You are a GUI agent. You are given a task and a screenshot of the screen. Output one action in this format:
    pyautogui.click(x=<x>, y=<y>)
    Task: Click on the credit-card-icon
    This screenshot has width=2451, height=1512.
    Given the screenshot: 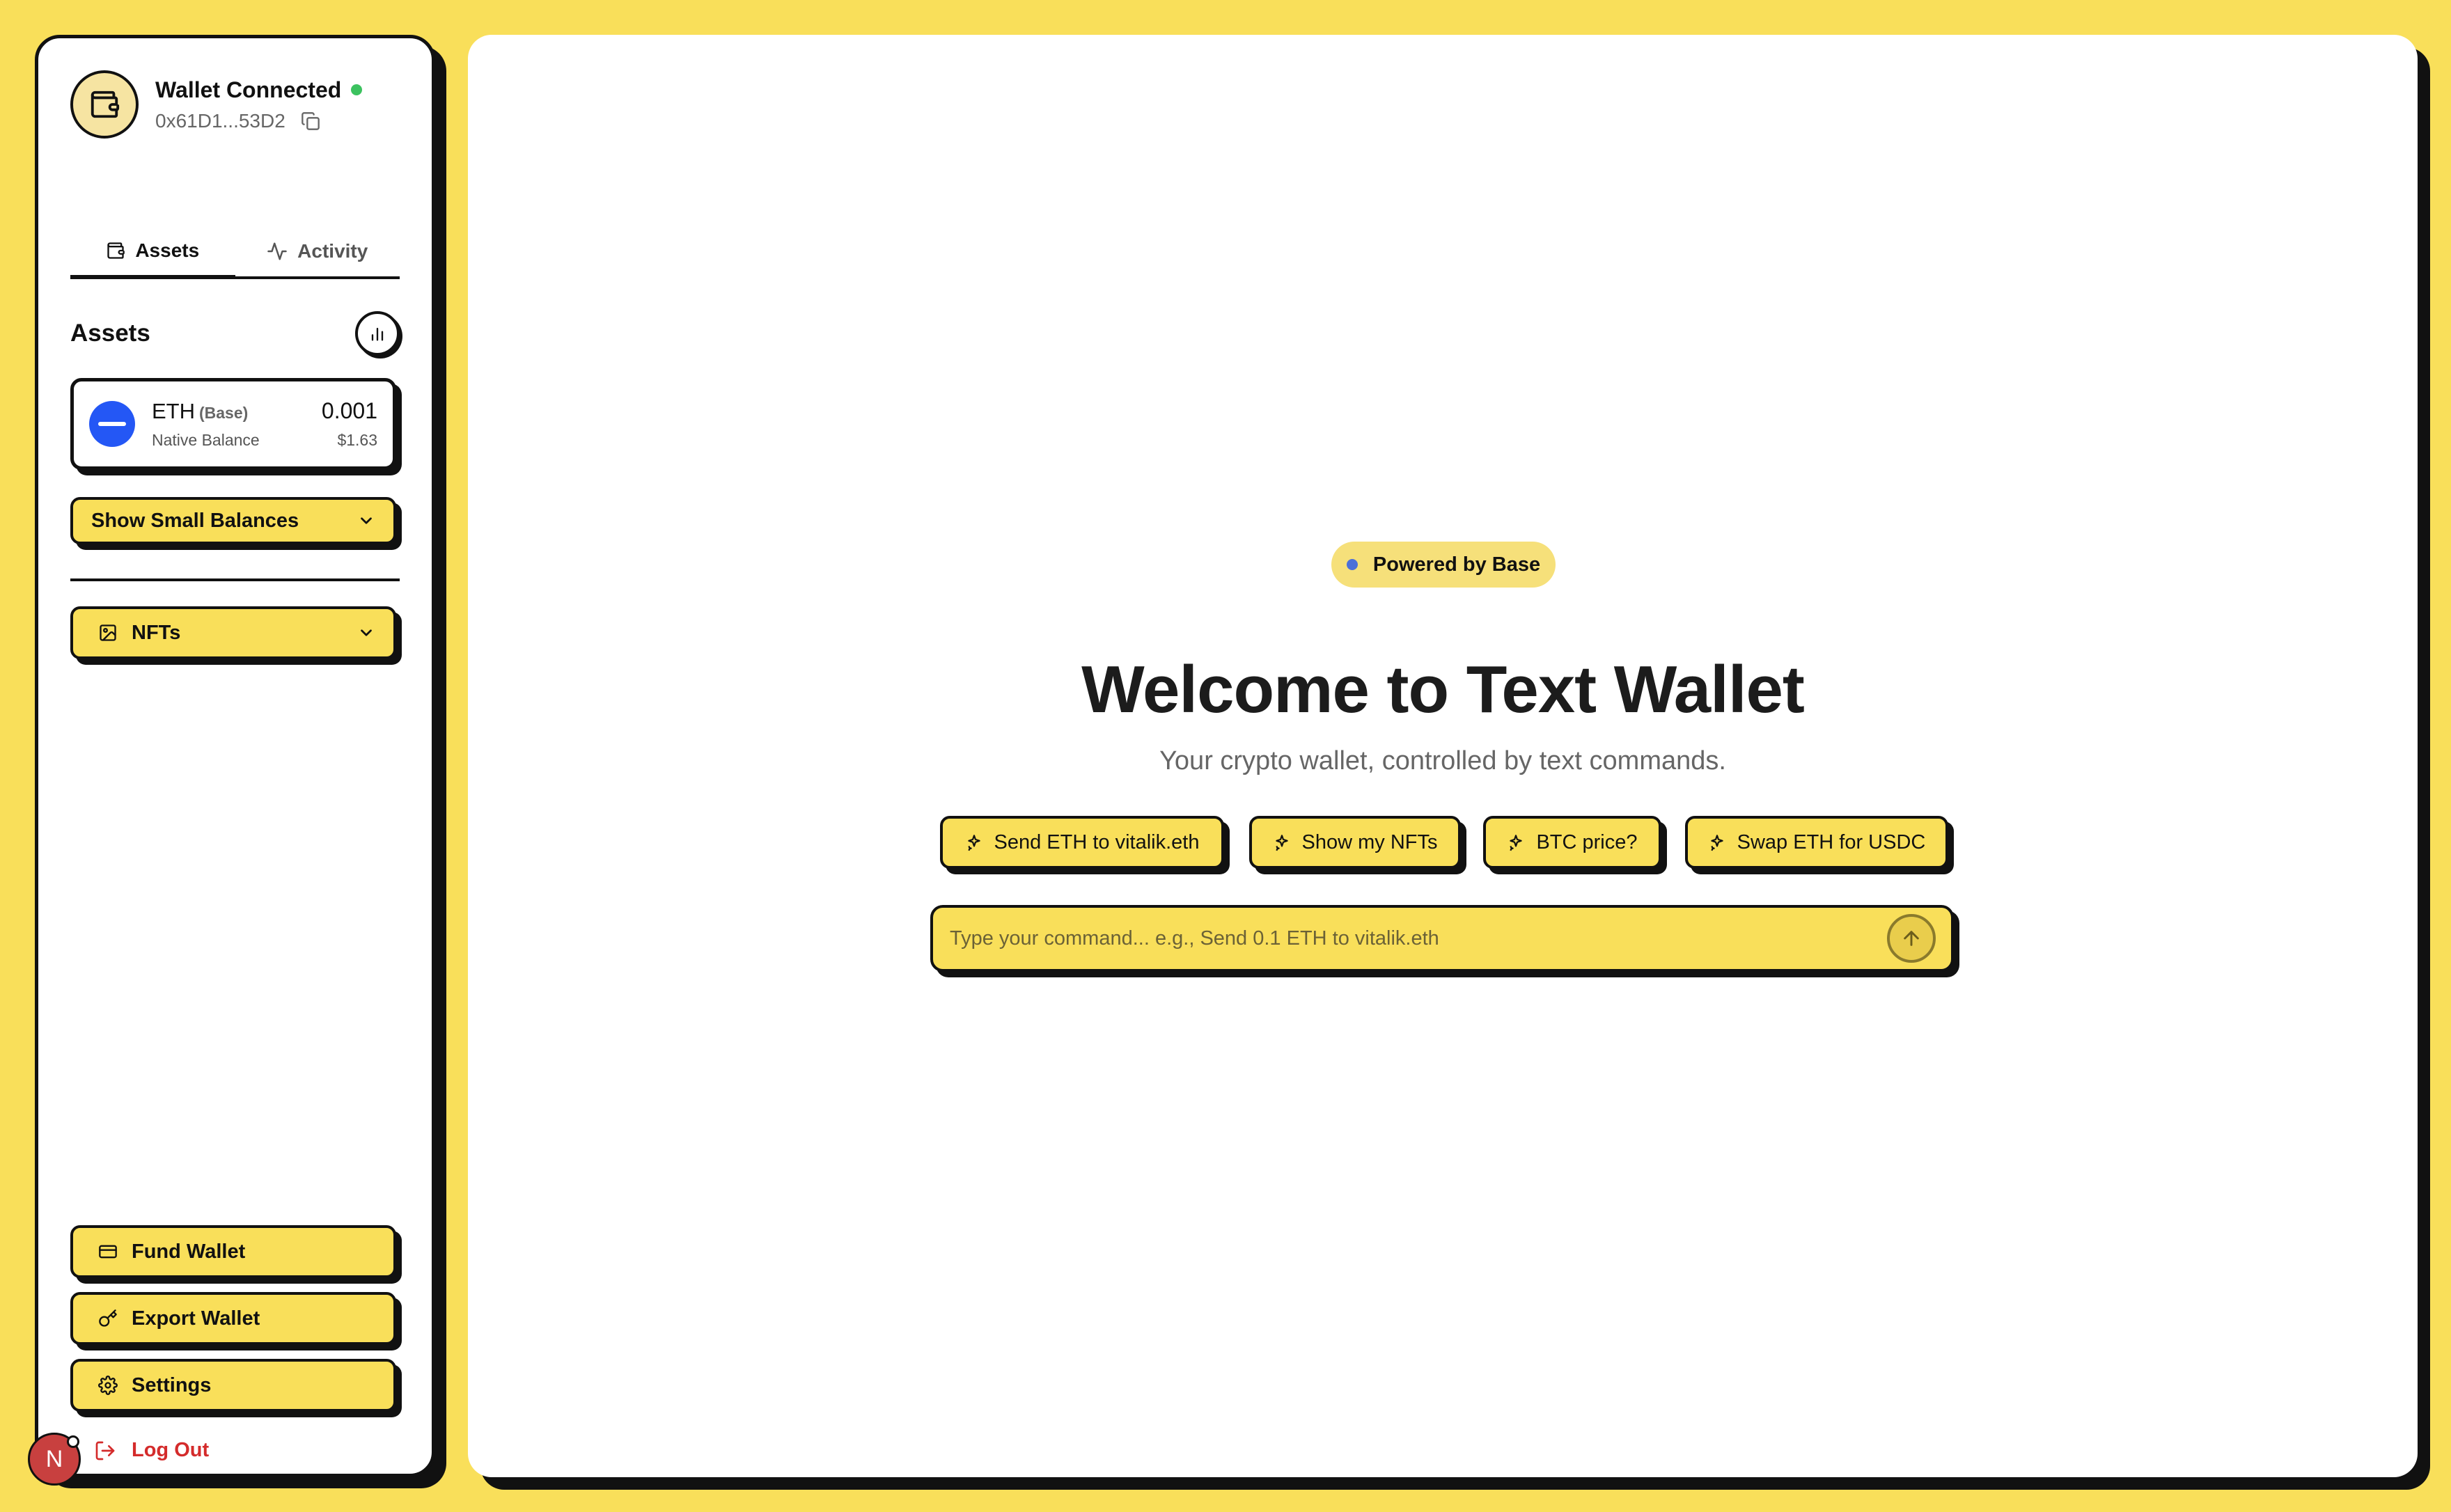 What is the action you would take?
    pyautogui.click(x=108, y=1251)
    